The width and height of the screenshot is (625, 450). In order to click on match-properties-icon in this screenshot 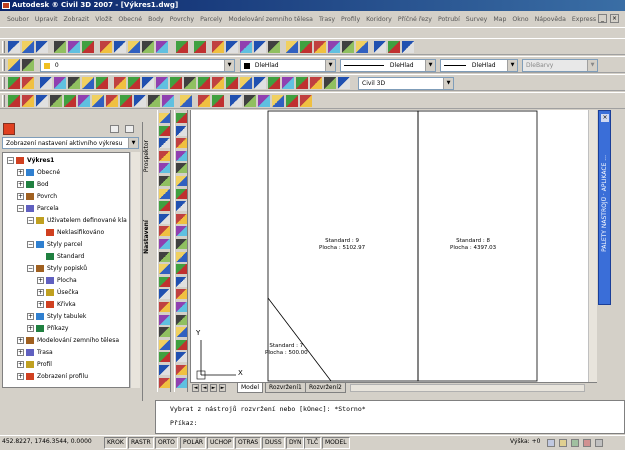, I will do `click(148, 47)`.